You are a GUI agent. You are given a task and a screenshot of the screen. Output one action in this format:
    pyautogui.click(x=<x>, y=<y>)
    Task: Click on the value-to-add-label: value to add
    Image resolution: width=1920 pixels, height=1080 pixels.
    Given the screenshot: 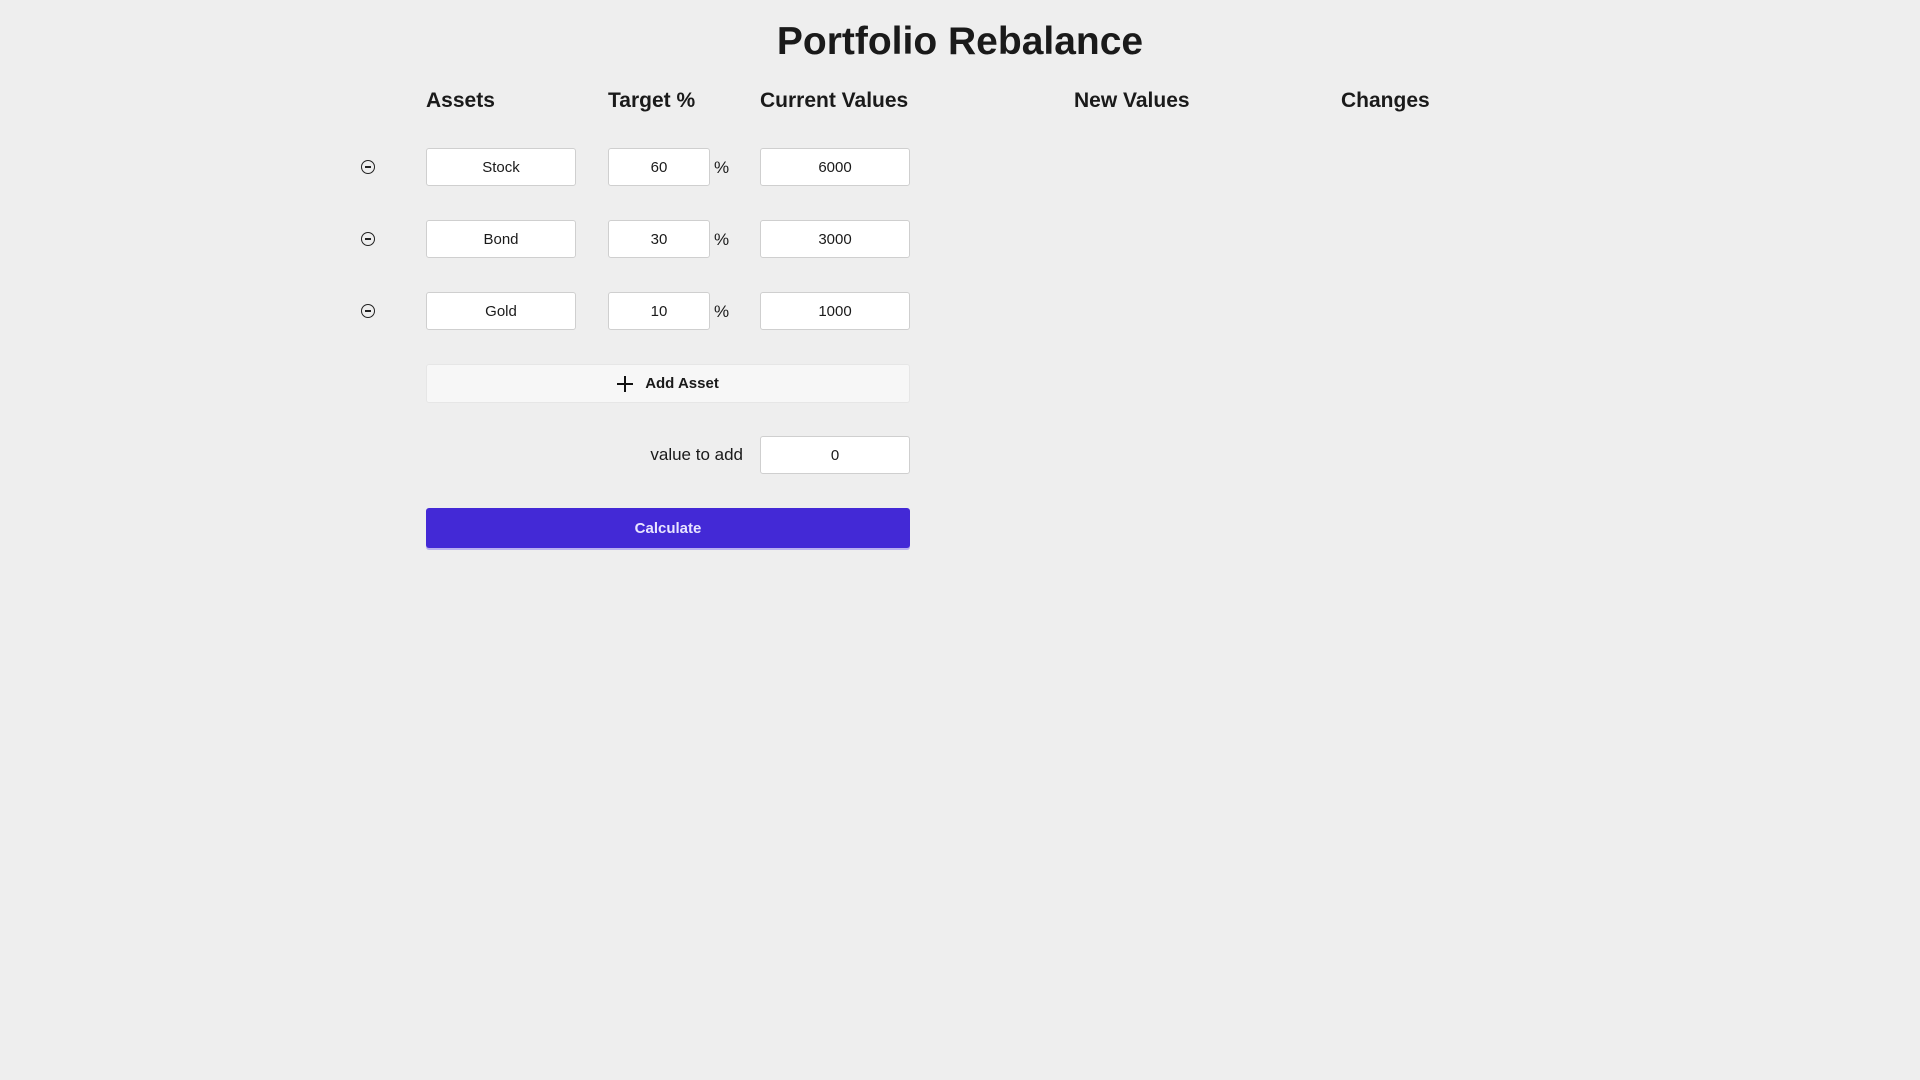 What is the action you would take?
    pyautogui.click(x=696, y=454)
    